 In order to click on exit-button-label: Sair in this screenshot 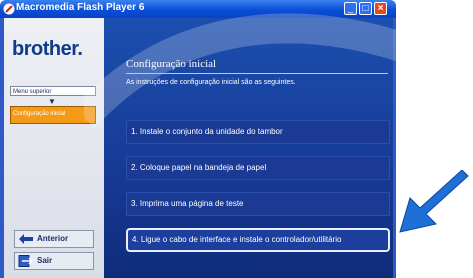, I will do `click(45, 260)`.